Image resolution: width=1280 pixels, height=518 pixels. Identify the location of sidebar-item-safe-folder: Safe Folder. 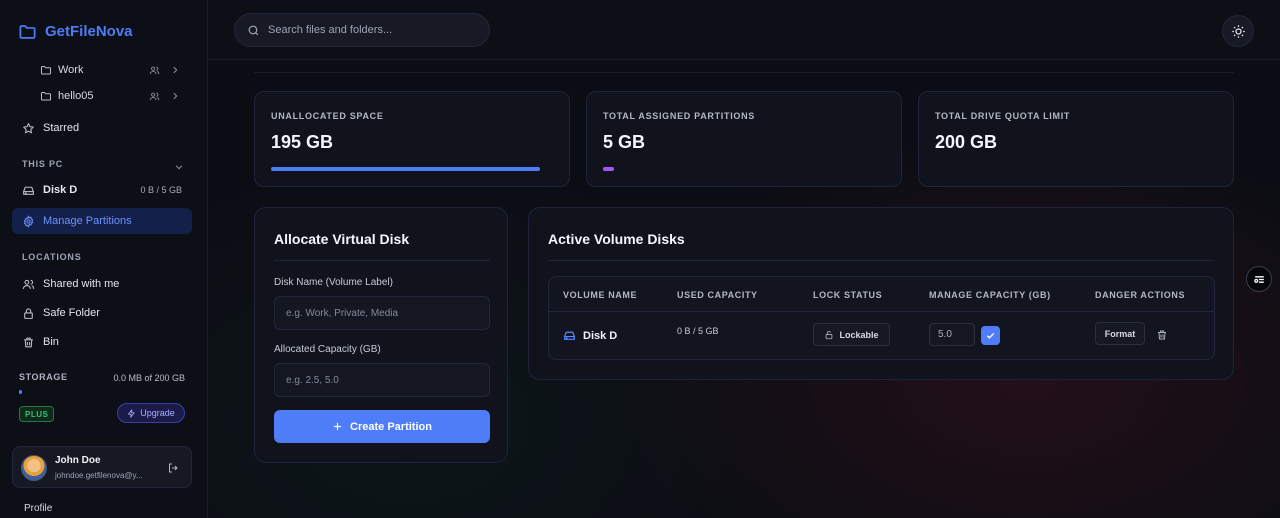
(102, 313).